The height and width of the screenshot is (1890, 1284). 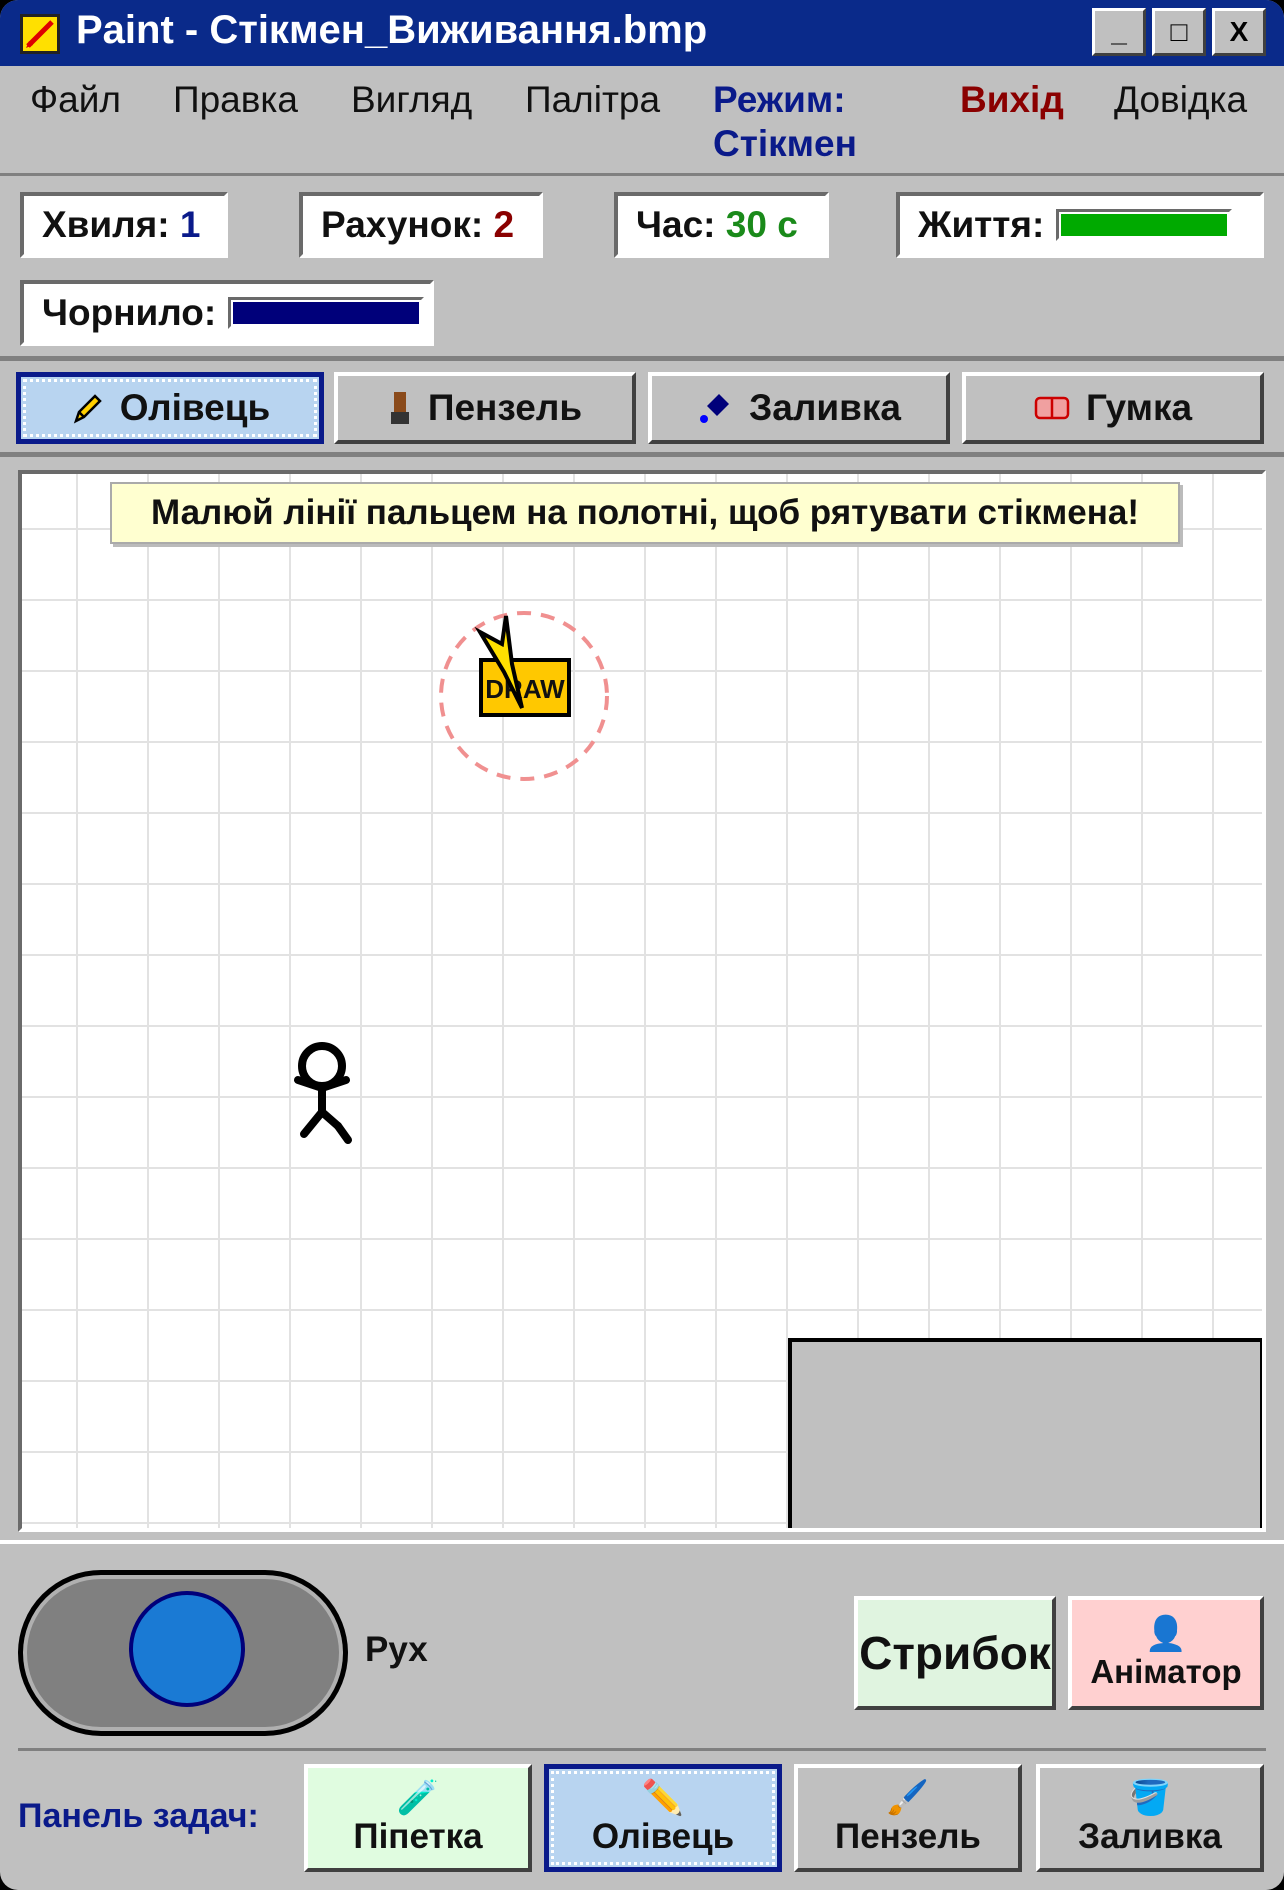 I want to click on close-button: X, so click(x=1239, y=32).